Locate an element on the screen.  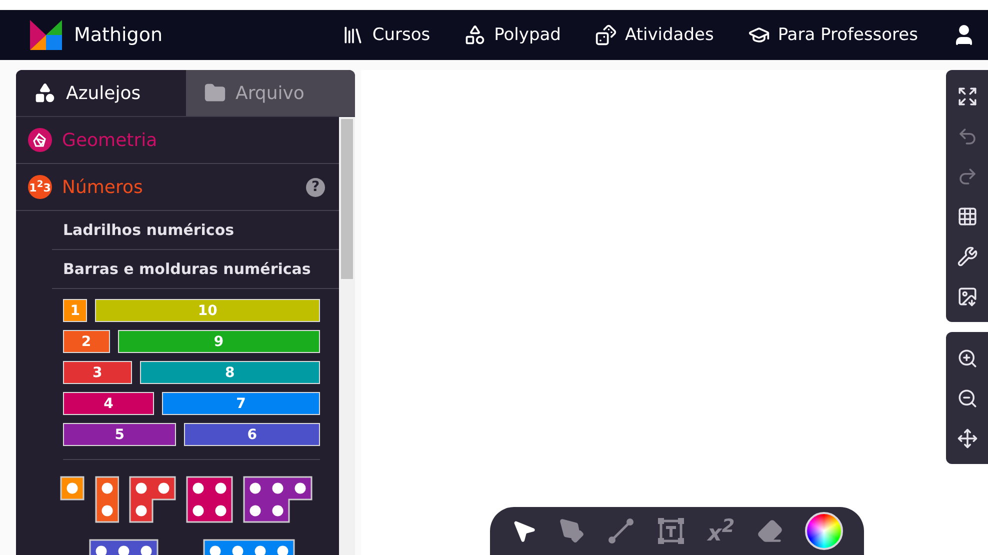
text-box-icon is located at coordinates (671, 531).